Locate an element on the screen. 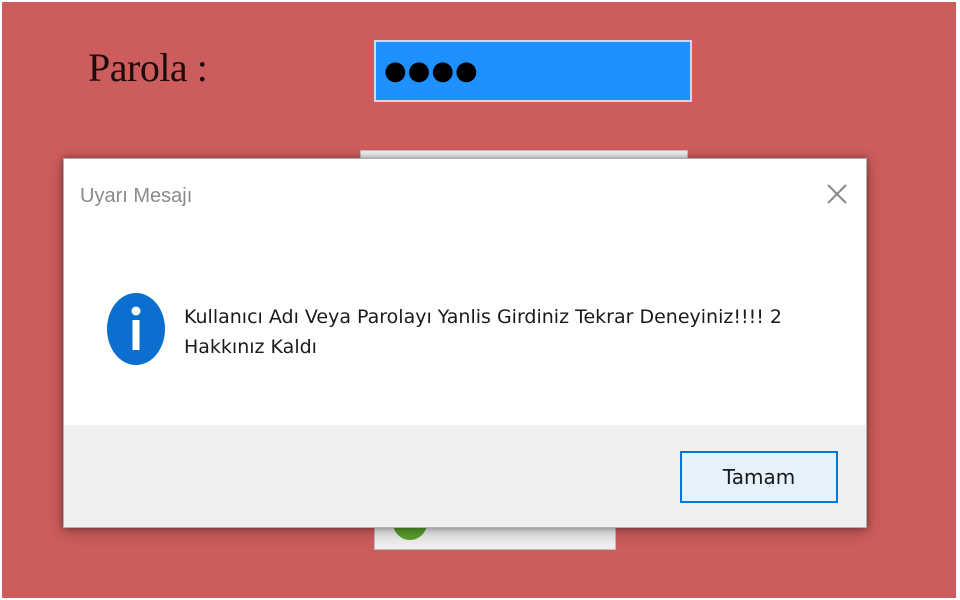  dialog-title: Uyarı Mesajı is located at coordinates (136, 196).